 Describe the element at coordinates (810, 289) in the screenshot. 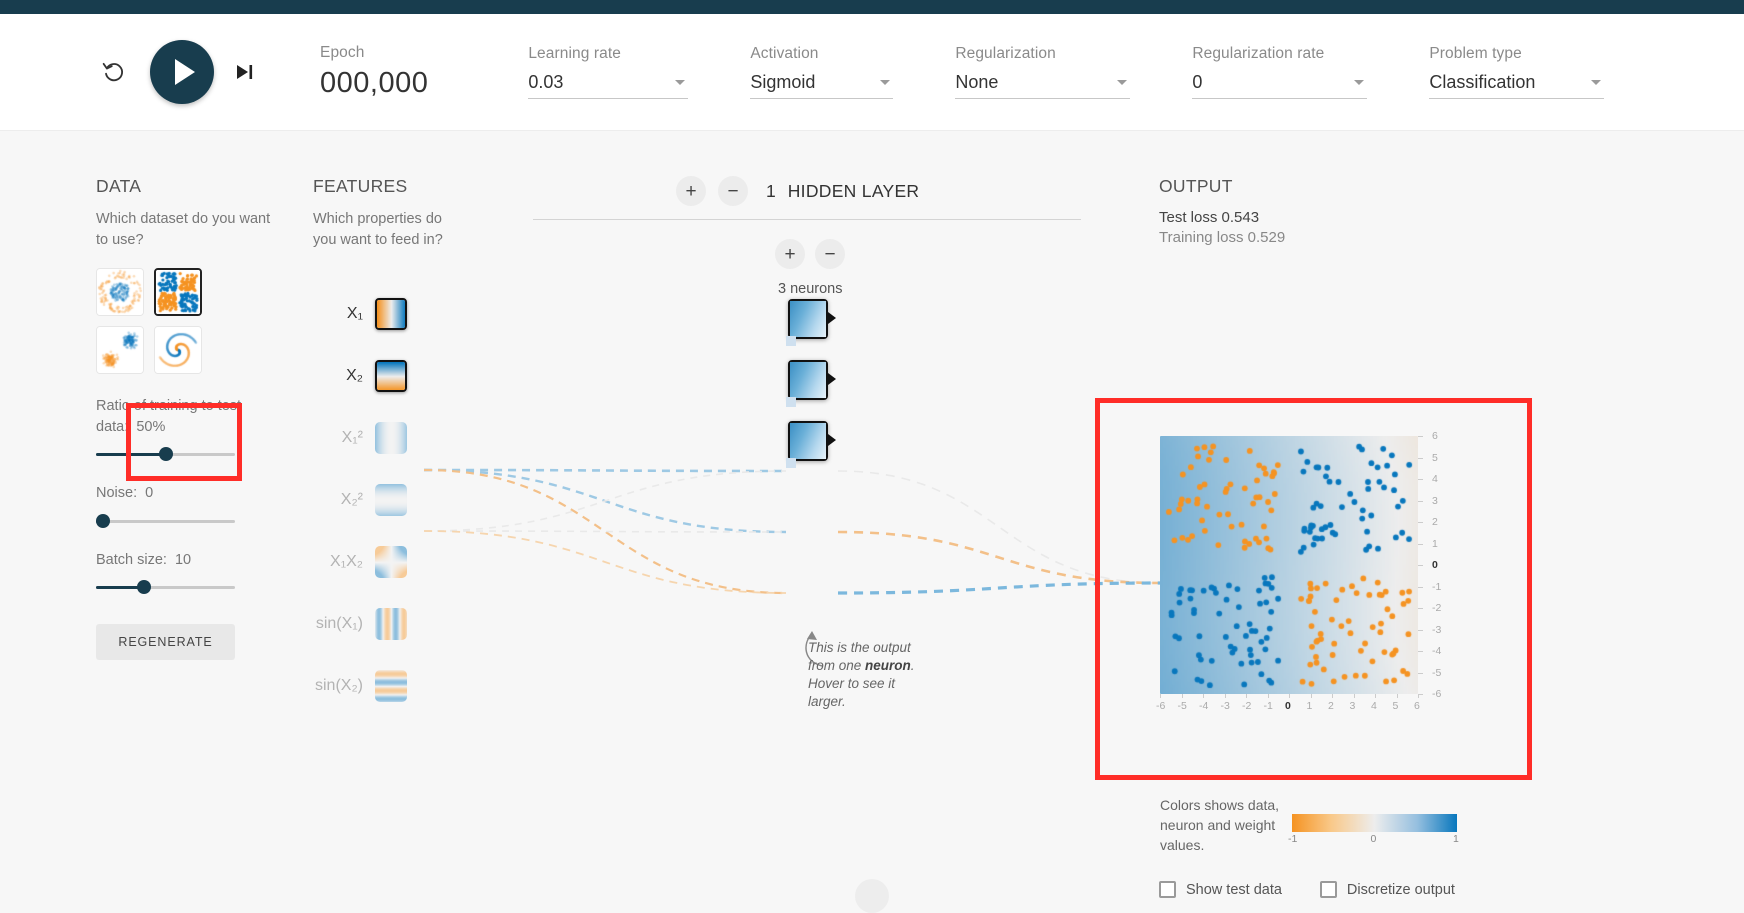

I see `neuron-count-label: 3 neurons` at that location.